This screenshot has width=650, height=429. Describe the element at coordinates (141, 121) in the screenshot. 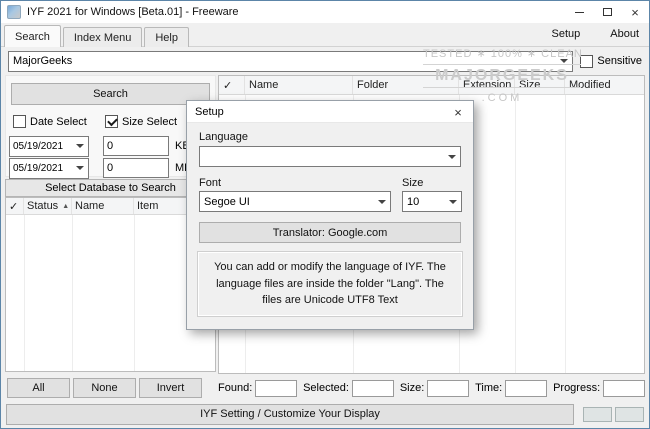

I see `size-select-checkbox: Size Select` at that location.